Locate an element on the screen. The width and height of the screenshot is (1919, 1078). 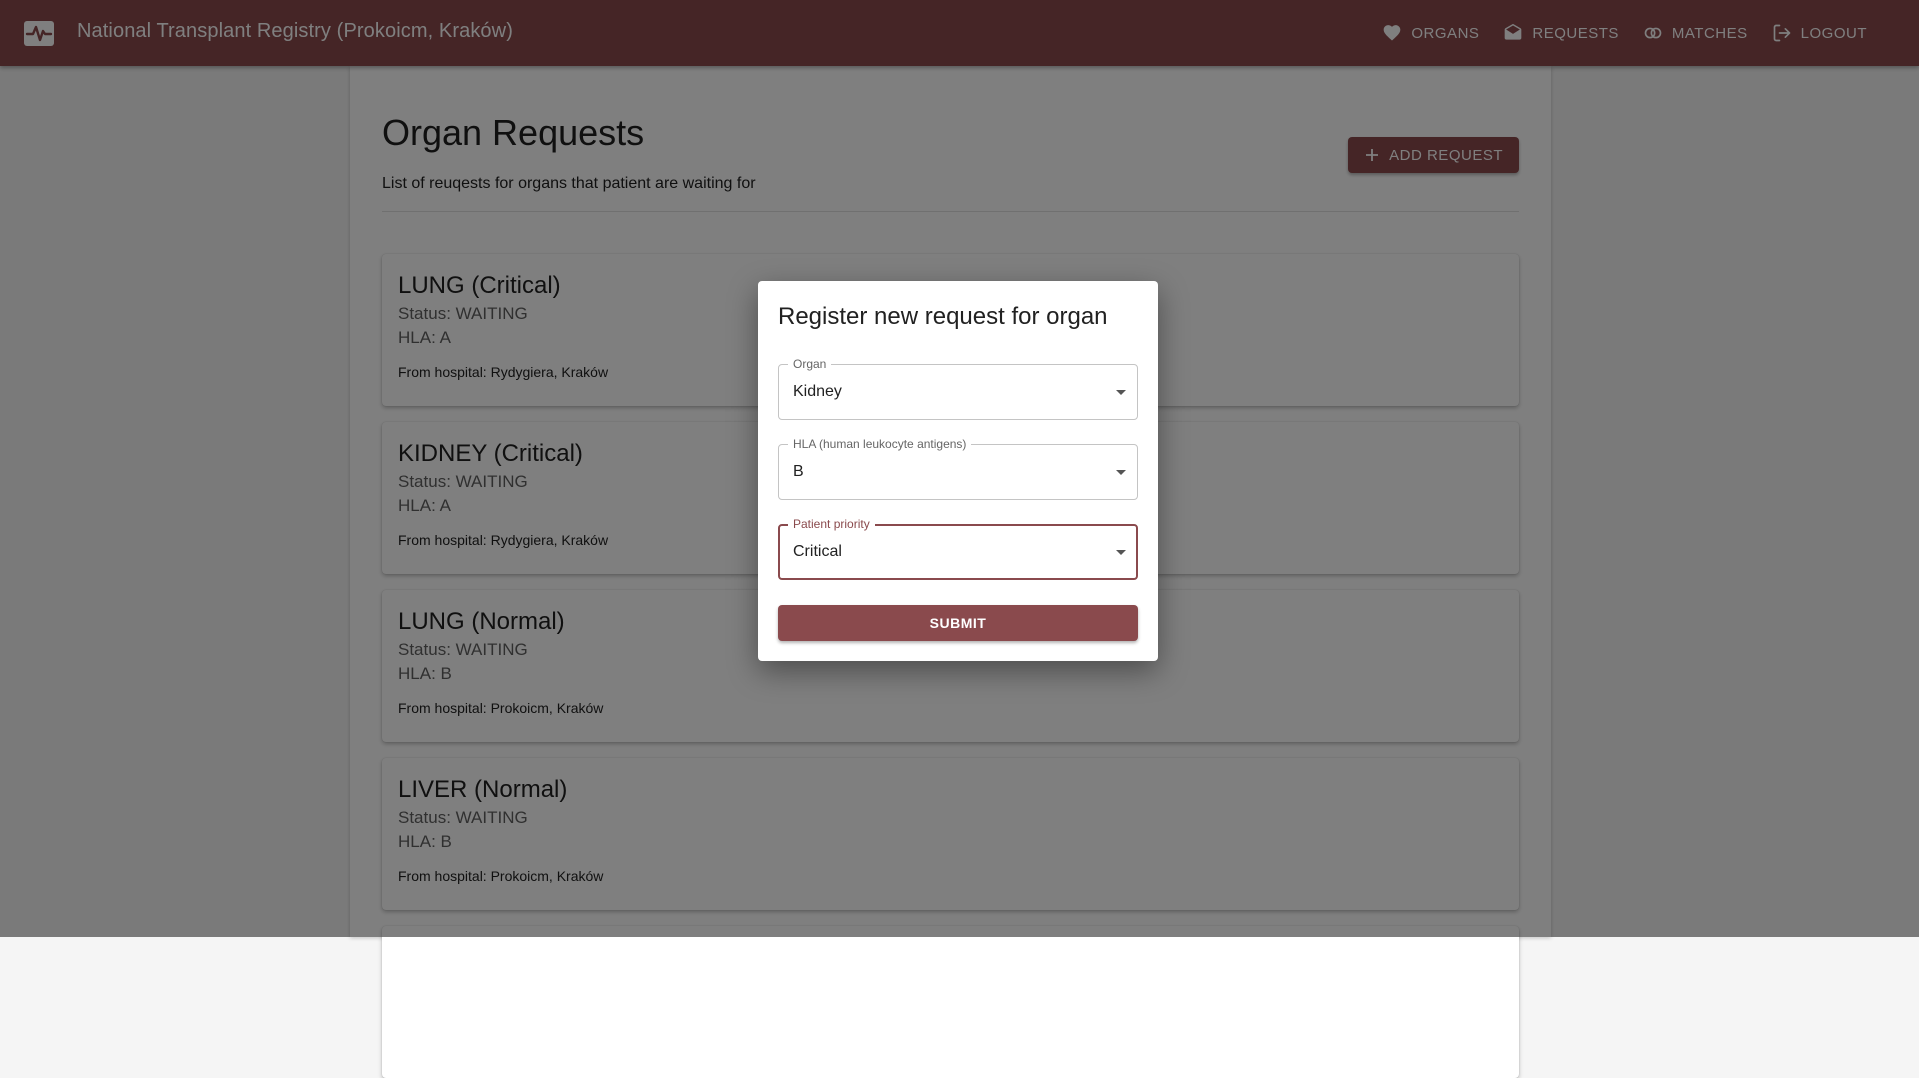
organ-select: Organ Kidney is located at coordinates (958, 388).